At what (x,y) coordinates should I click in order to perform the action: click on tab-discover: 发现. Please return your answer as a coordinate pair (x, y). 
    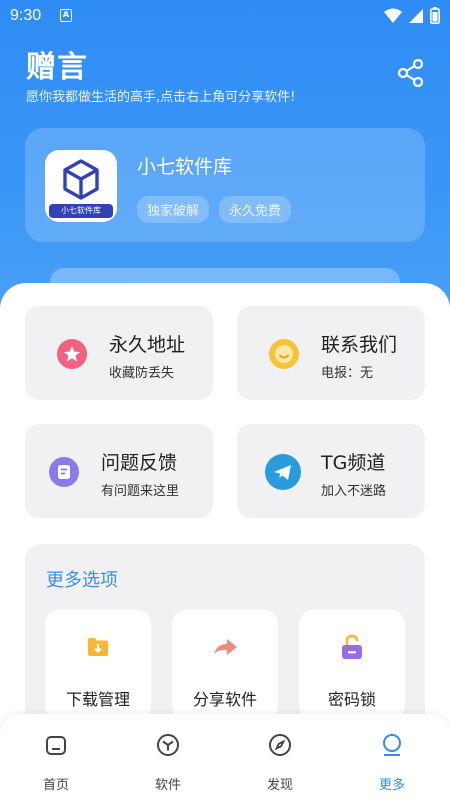
    Looking at the image, I should click on (280, 762).